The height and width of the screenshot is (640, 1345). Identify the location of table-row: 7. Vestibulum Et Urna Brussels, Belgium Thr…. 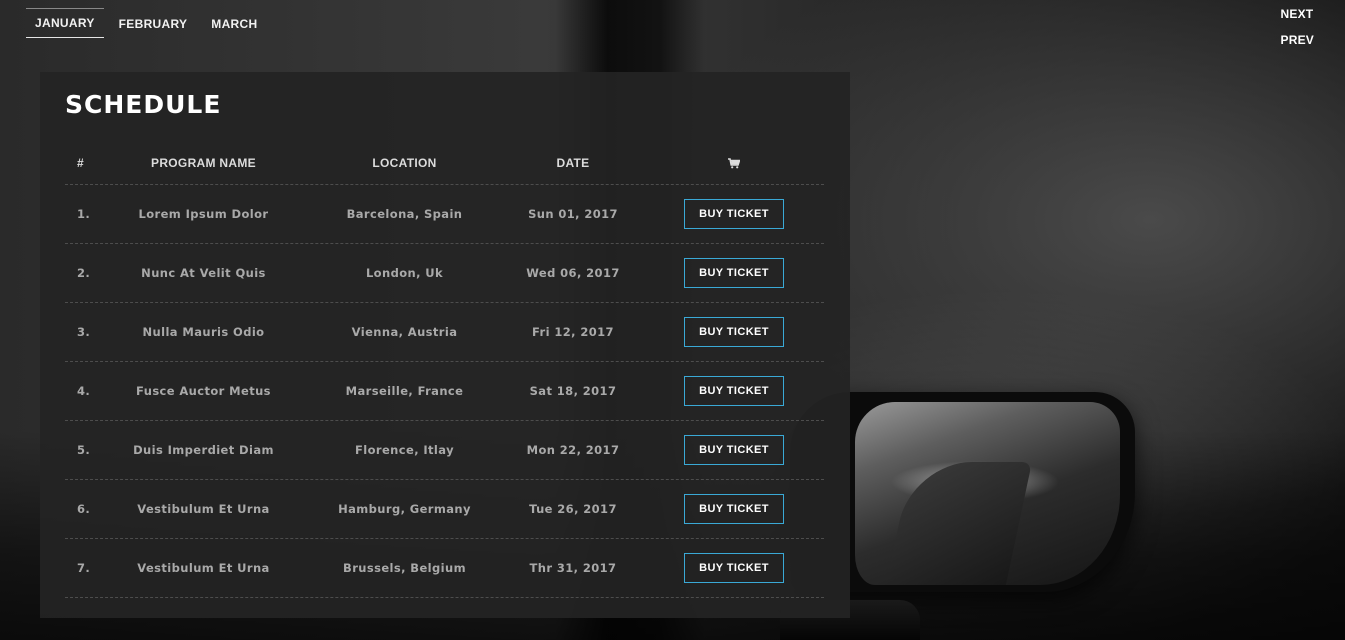
(444, 568).